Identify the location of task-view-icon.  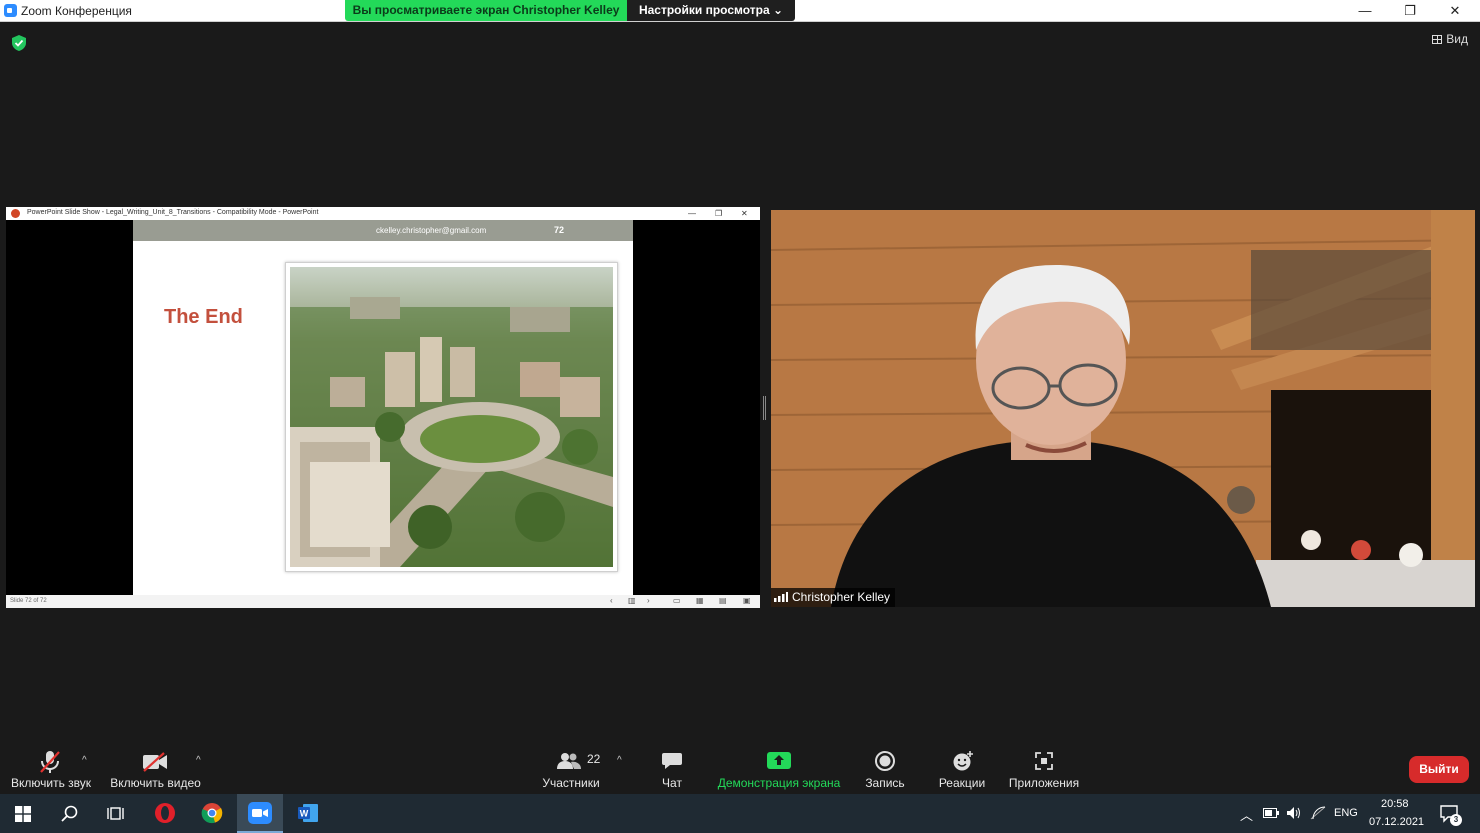
(115, 813).